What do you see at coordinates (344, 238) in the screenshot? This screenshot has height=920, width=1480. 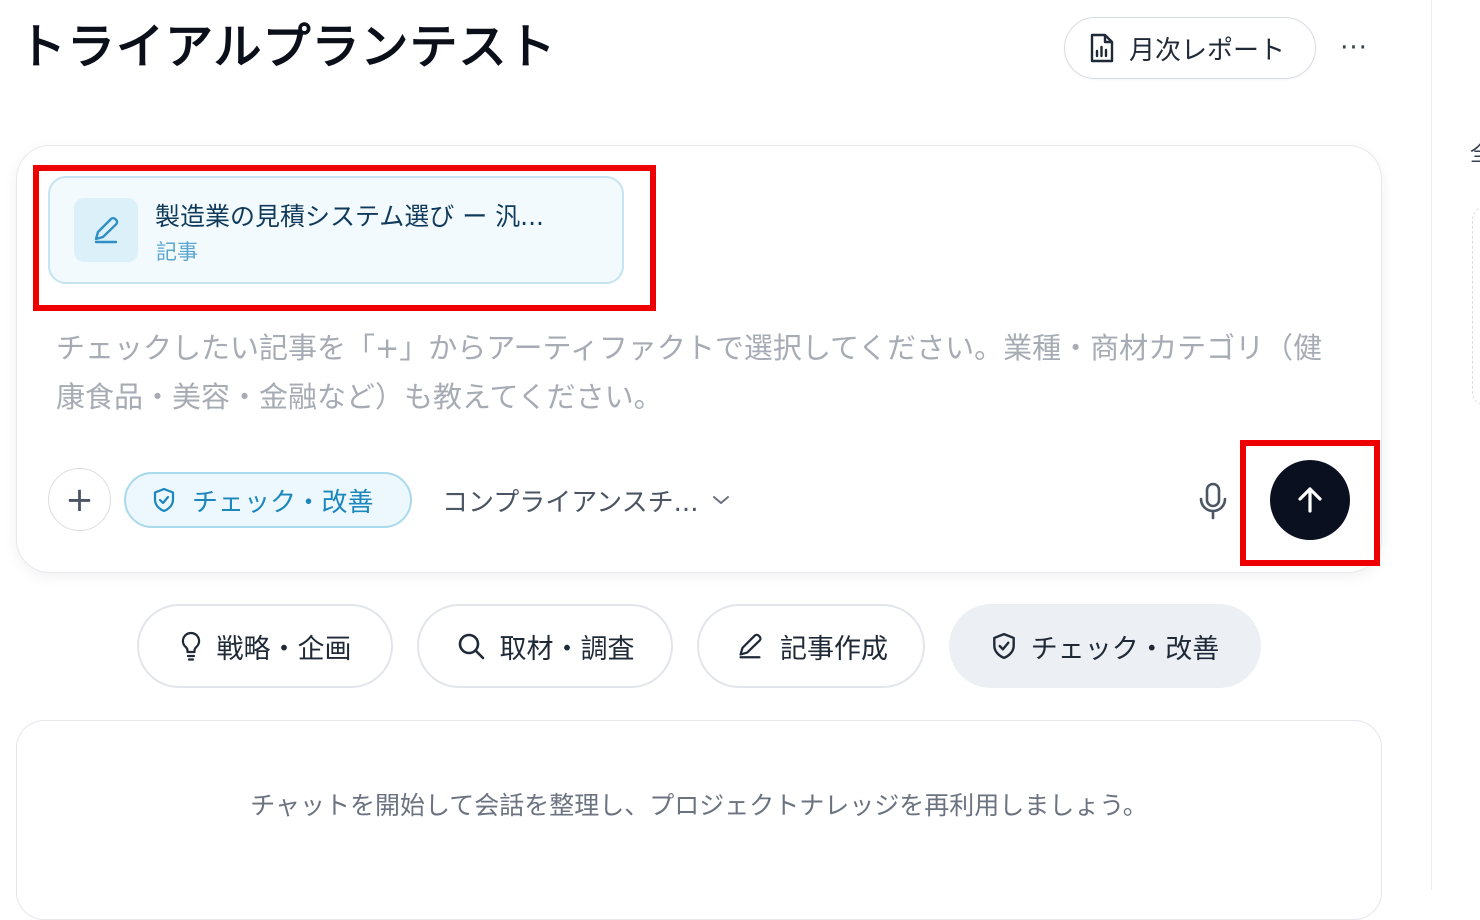 I see `highlight-box-artifact` at bounding box center [344, 238].